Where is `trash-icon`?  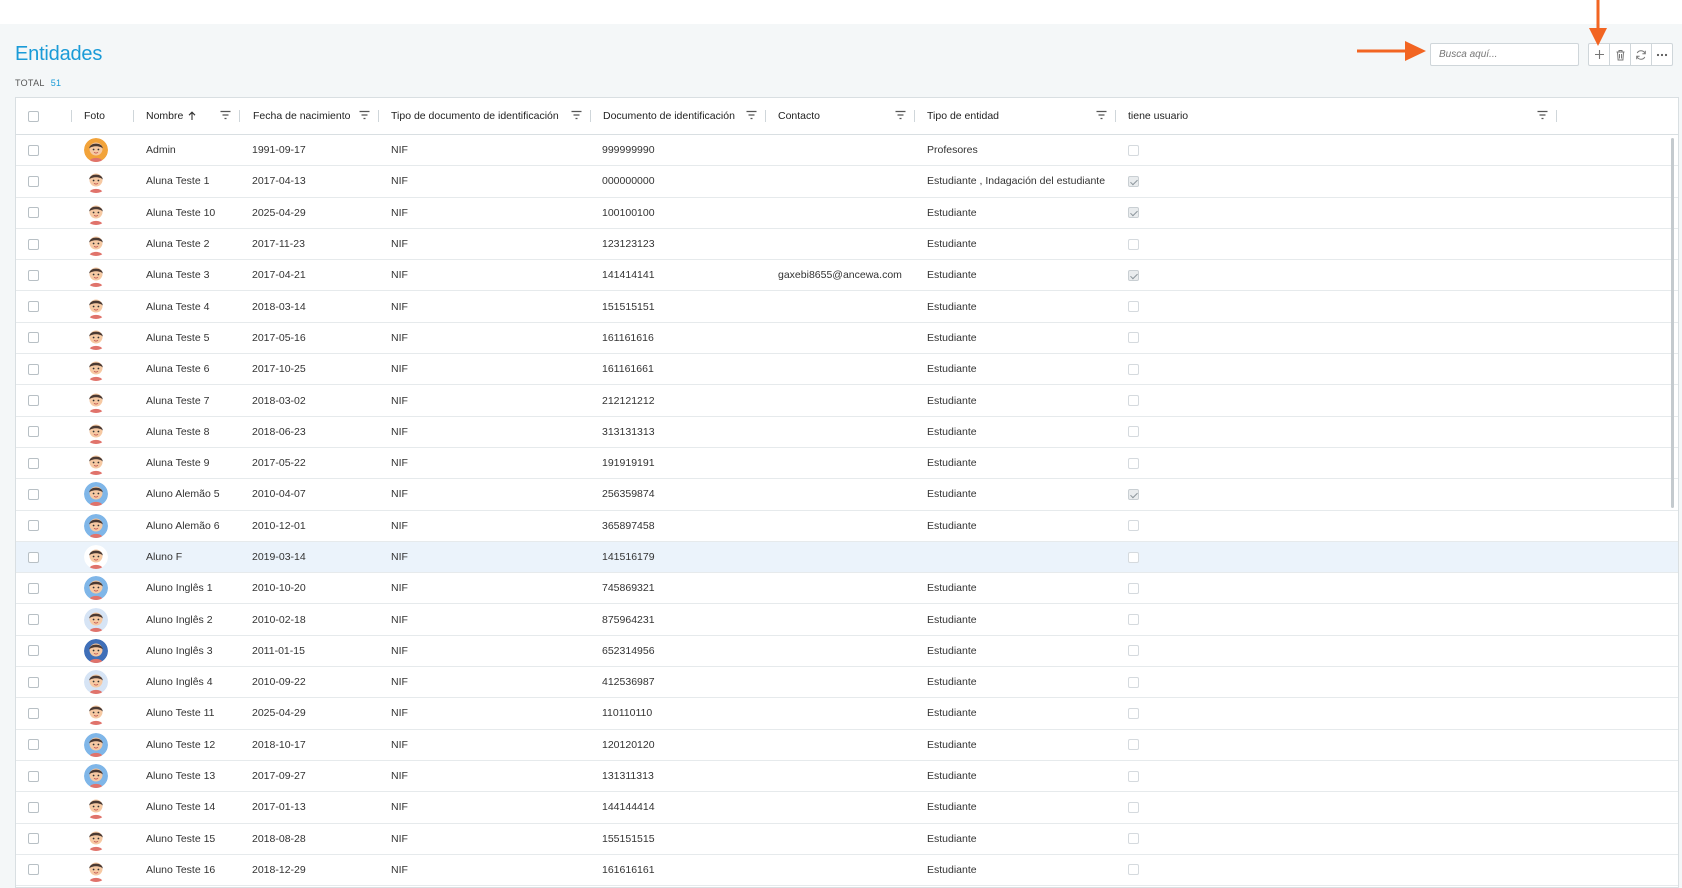
trash-icon is located at coordinates (1620, 54).